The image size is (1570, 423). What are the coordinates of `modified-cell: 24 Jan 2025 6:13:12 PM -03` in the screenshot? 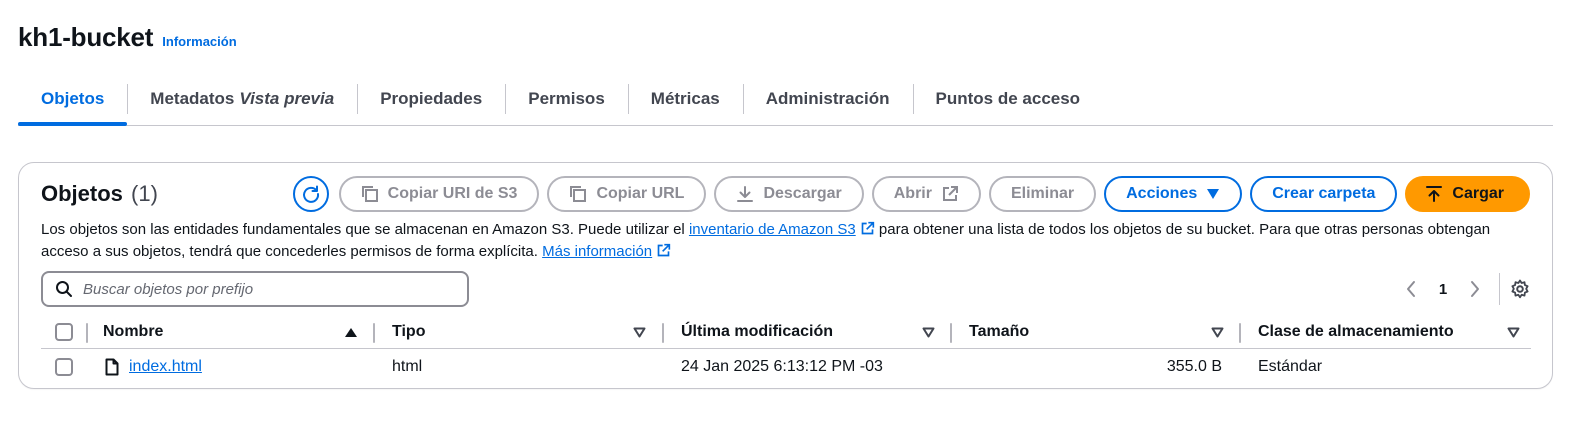 It's located at (782, 366).